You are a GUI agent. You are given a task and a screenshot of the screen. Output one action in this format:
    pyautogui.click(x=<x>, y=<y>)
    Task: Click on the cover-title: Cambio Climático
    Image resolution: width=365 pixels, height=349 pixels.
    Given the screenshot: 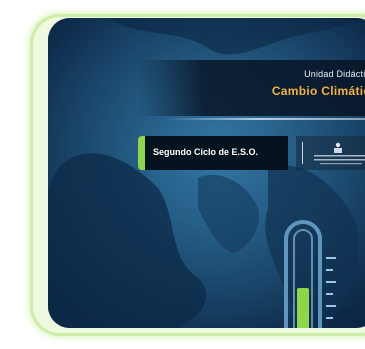 What is the action you would take?
    pyautogui.click(x=318, y=91)
    